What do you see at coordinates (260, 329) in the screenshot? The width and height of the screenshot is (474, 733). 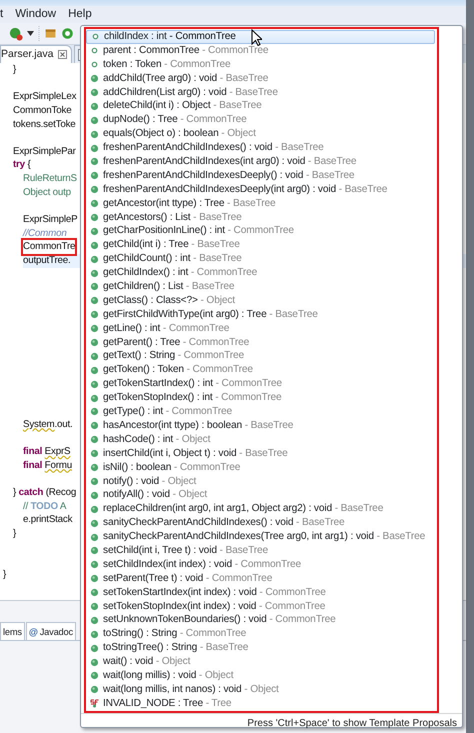 I see `proposal-item: getLine() : int - CommonTree` at bounding box center [260, 329].